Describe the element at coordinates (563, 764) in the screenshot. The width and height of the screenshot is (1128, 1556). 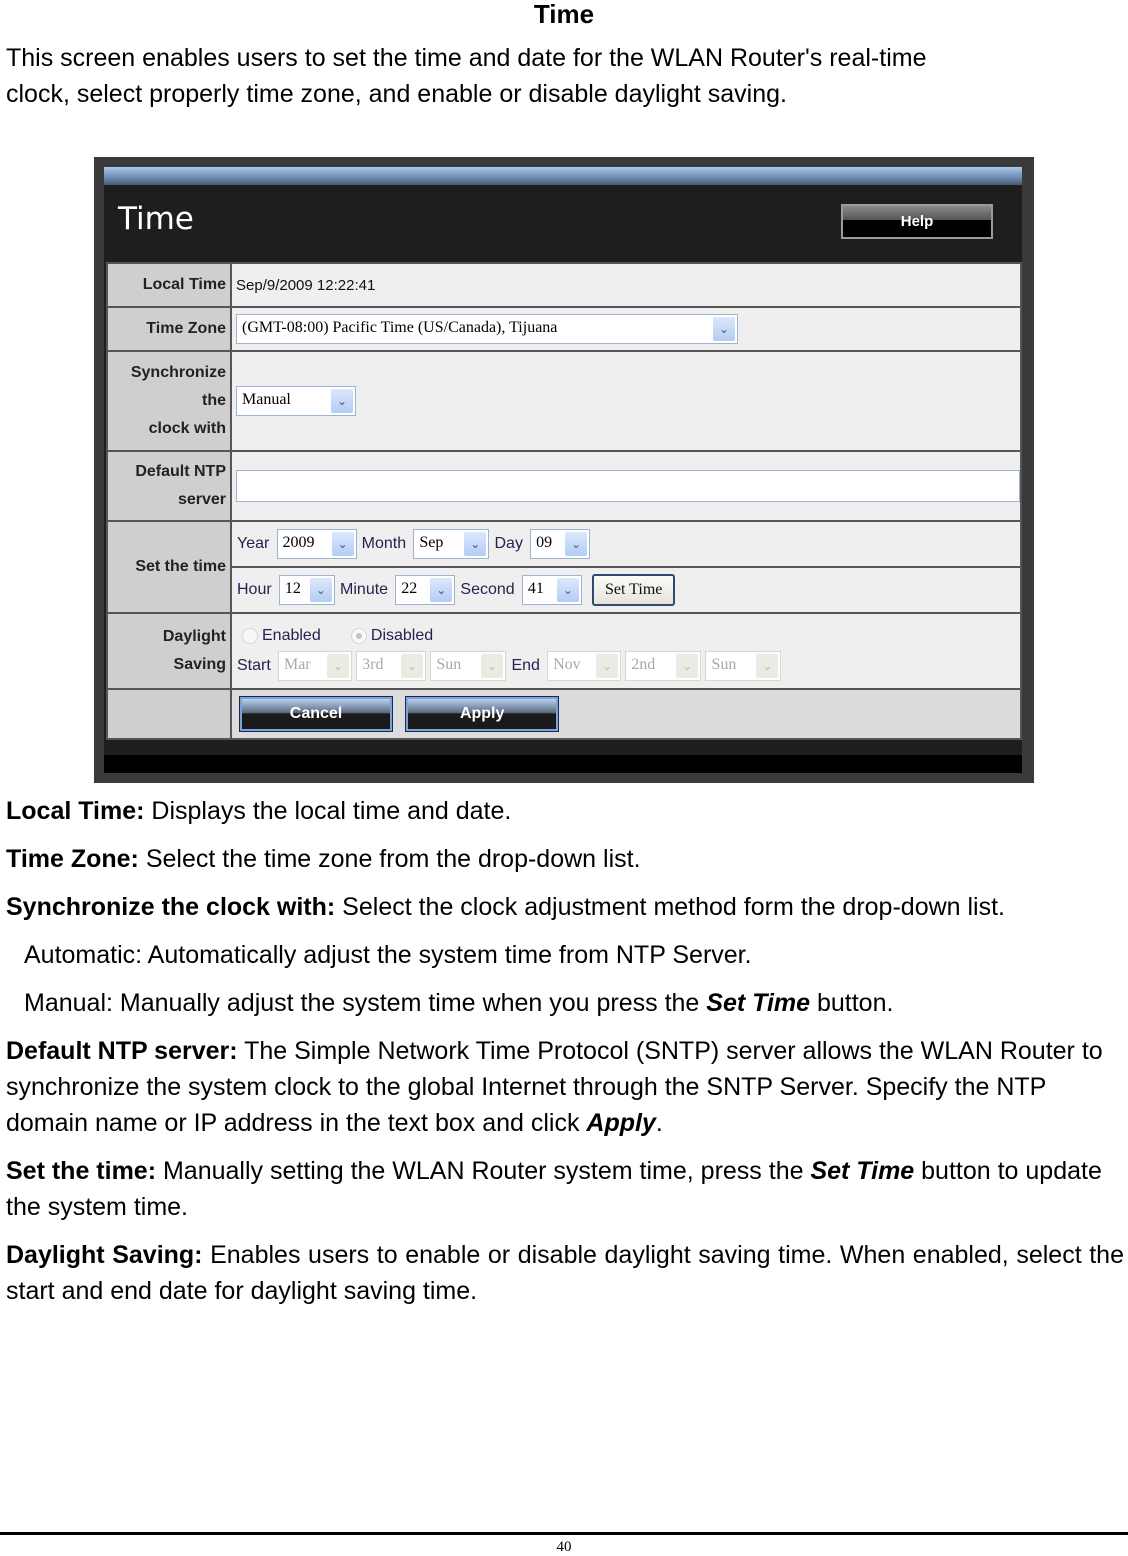
I see `panel-footer-bar` at that location.